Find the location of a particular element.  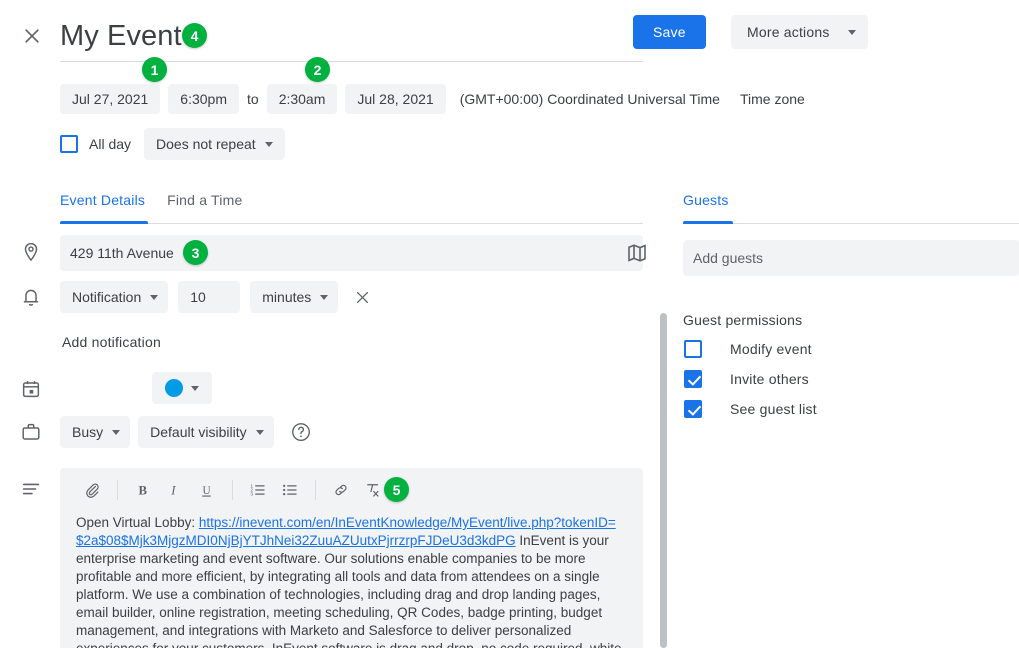

scrollbar-thumb is located at coordinates (663, 480).